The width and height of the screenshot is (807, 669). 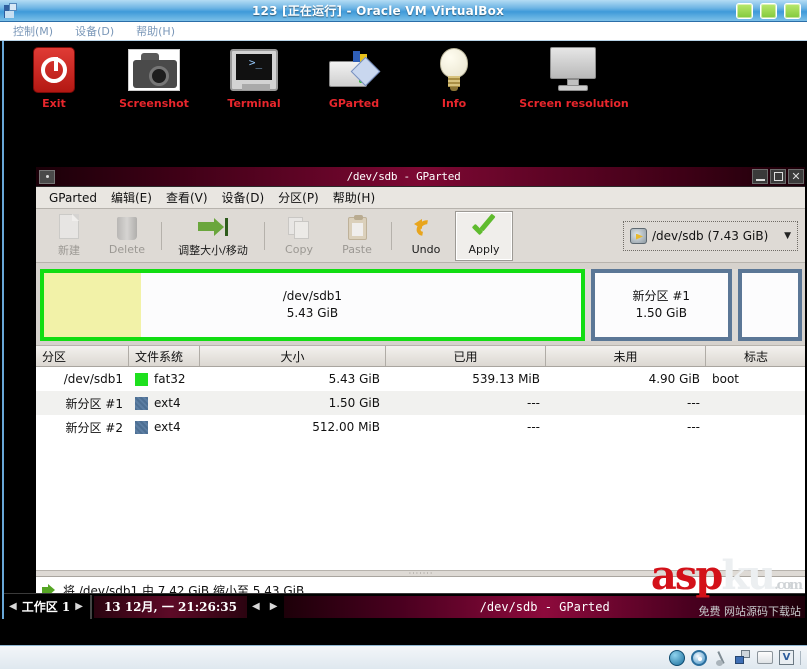 I want to click on toolbar-button-label: Paste, so click(x=357, y=249).